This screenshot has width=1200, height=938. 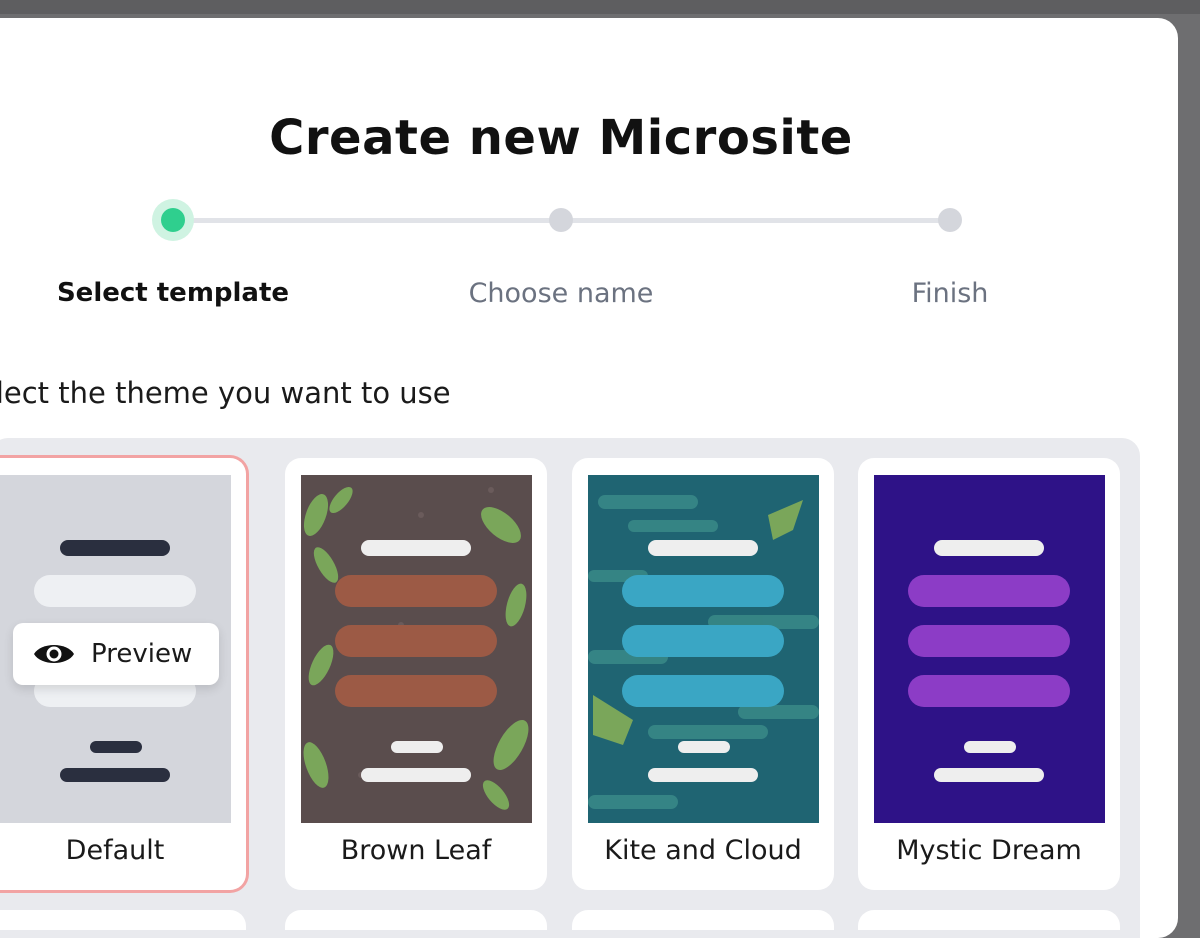 I want to click on theme-thumbnail-mystic-dream, so click(x=989, y=649).